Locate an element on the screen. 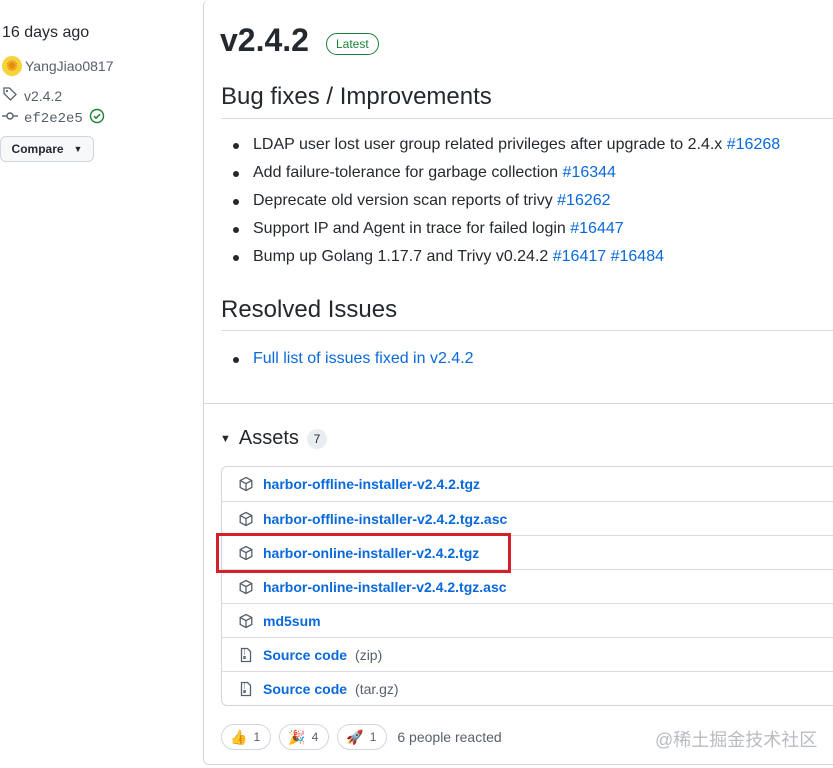 The height and width of the screenshot is (768, 833). latest-badge: Latest is located at coordinates (352, 44).